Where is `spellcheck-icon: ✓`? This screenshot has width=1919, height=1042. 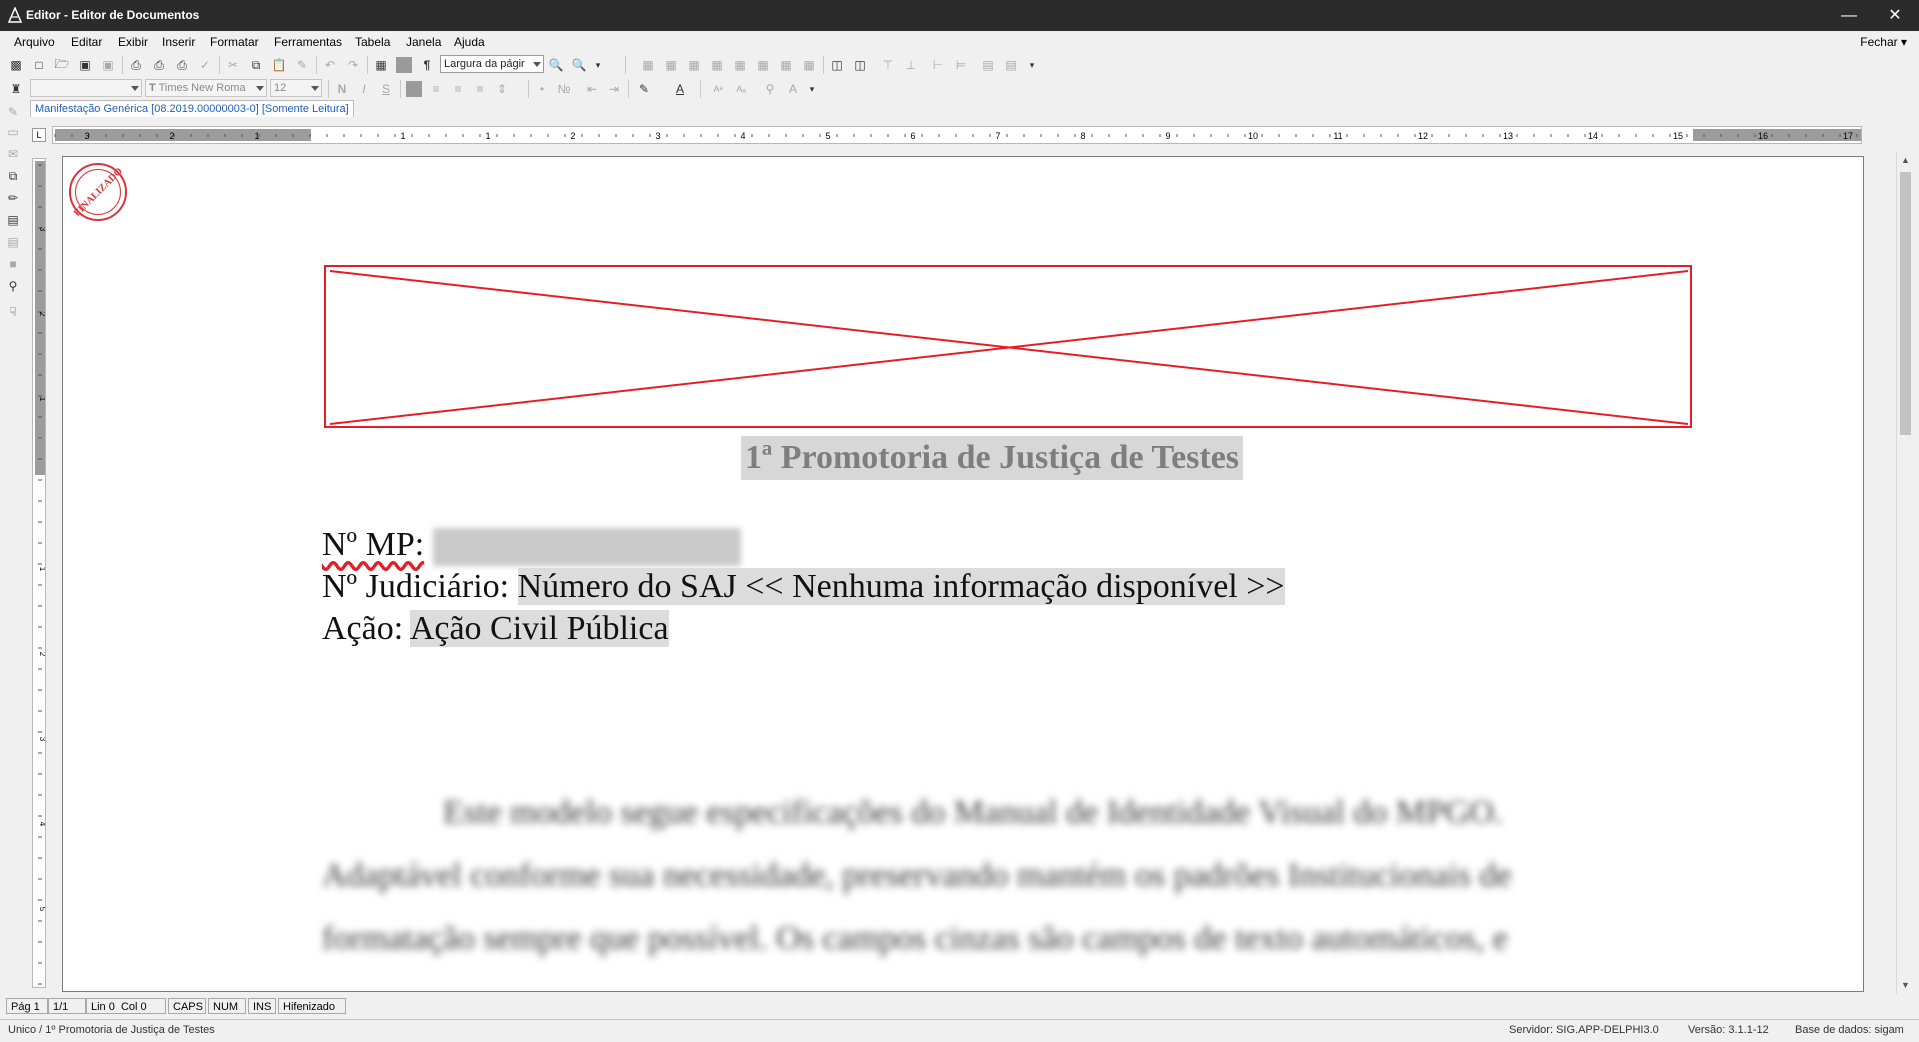
spellcheck-icon: ✓ is located at coordinates (205, 65).